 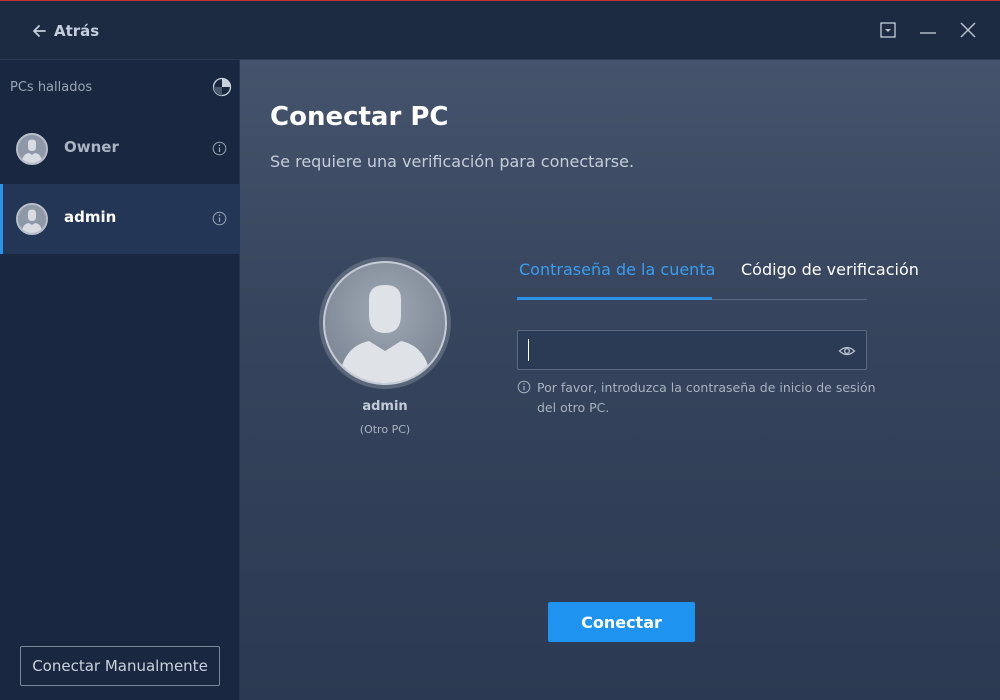 I want to click on connect-button: Conectar, so click(x=621, y=622).